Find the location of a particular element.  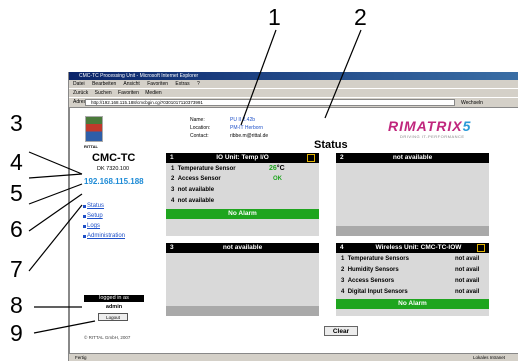

browser-toolbar: Zurück Suchen Favoriten Medien is located at coordinates (293, 92).